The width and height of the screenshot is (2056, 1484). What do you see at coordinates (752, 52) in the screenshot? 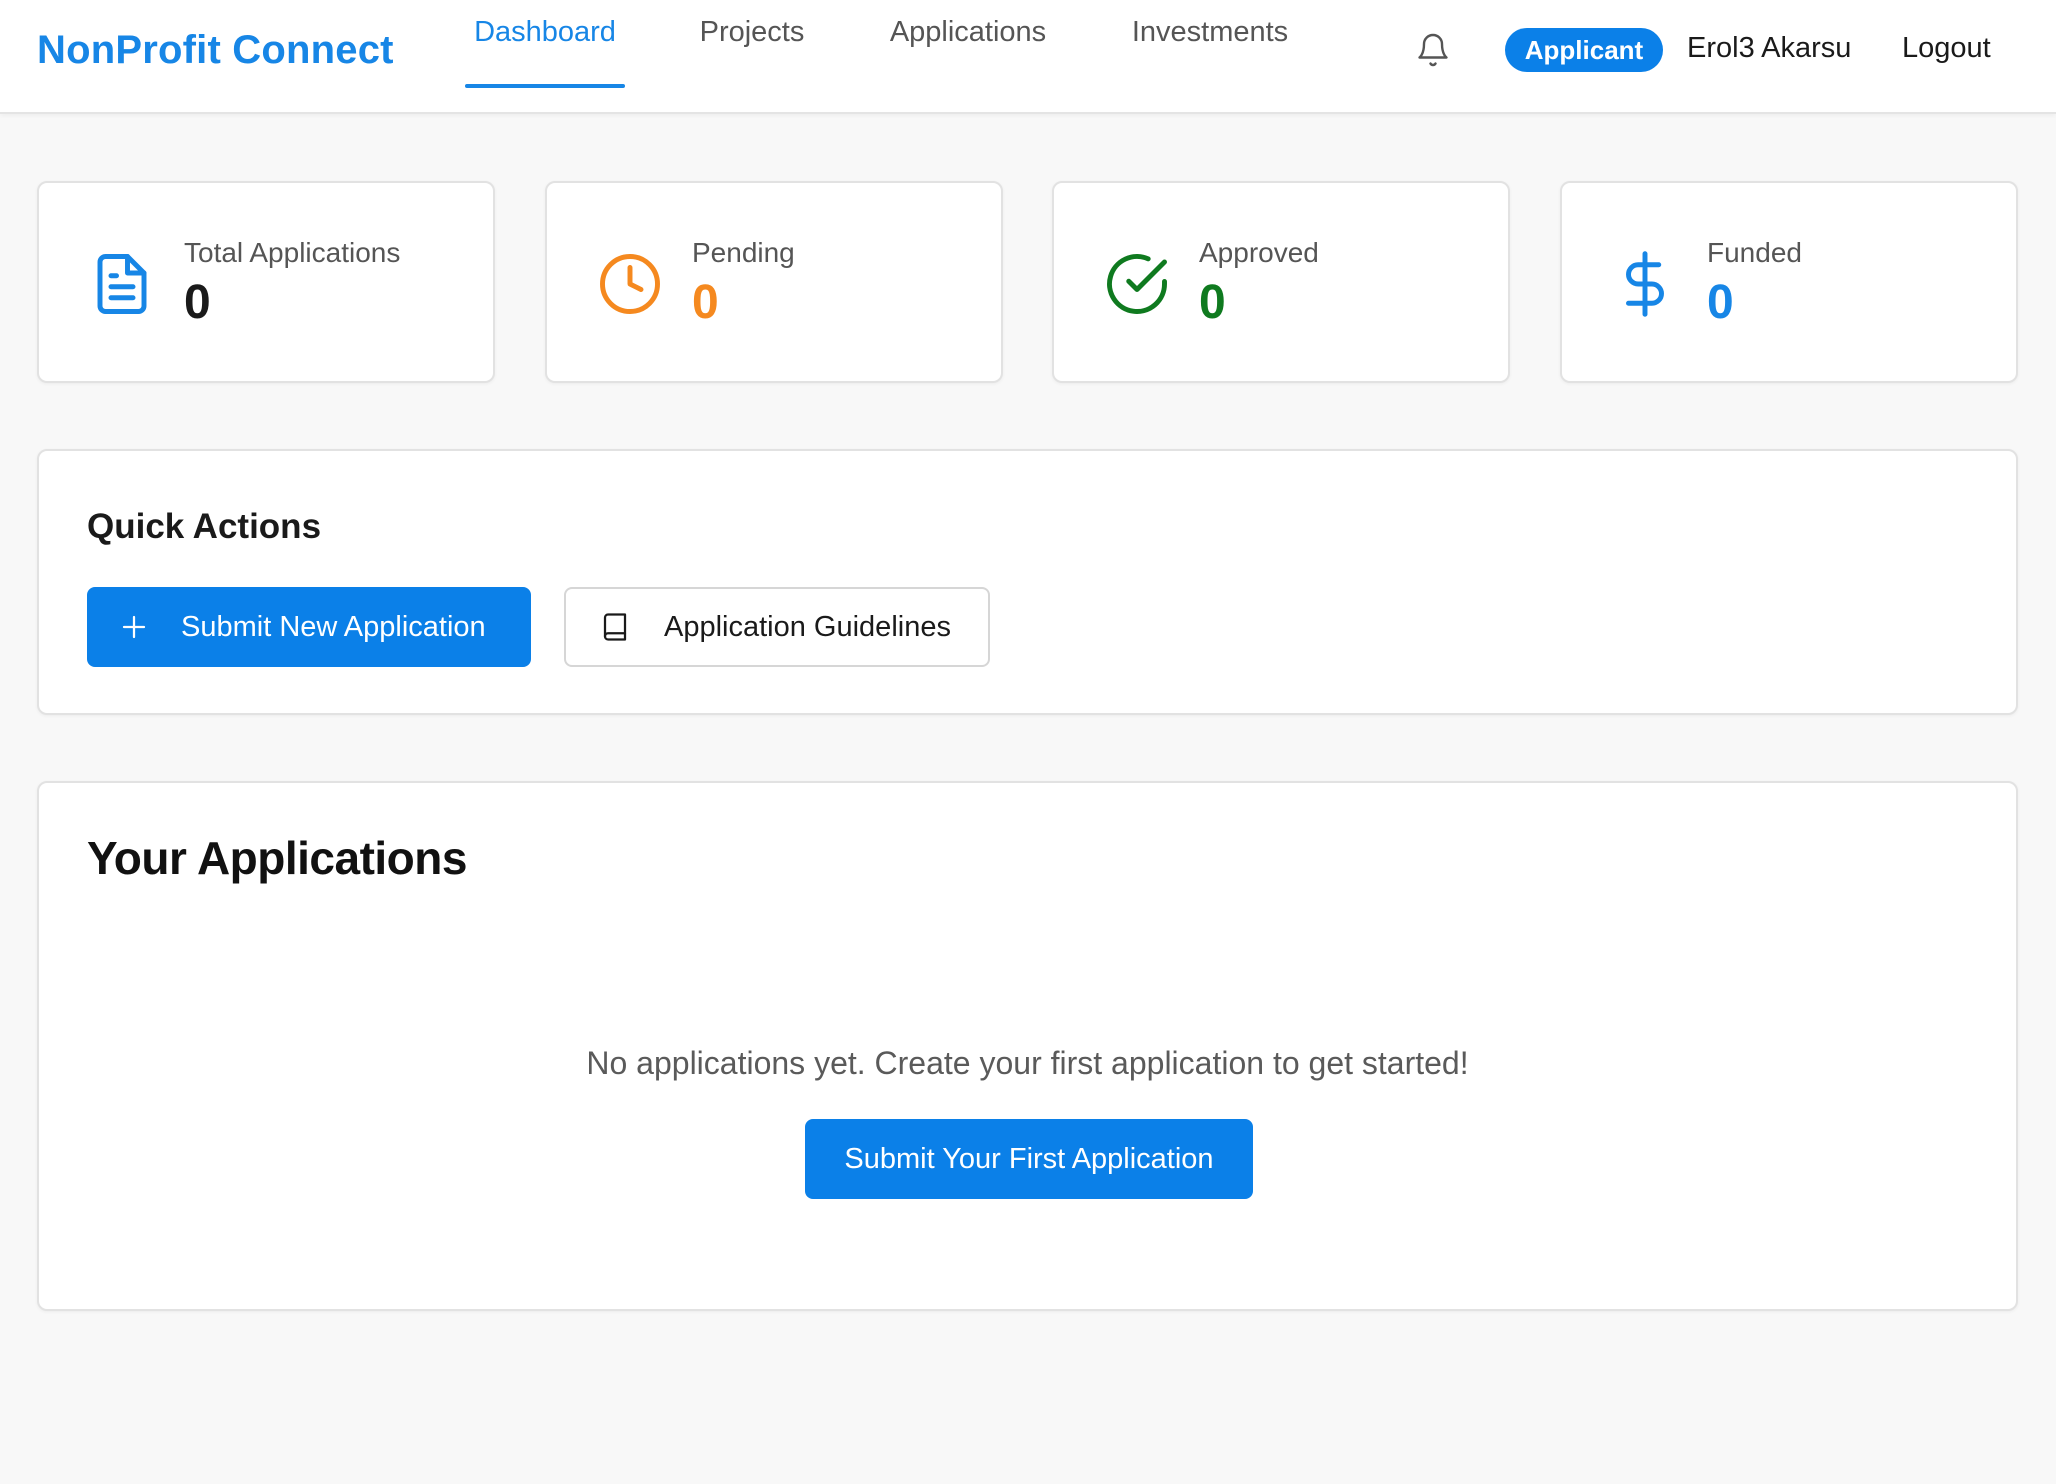
I see `nav-tab-projects: Projects` at bounding box center [752, 52].